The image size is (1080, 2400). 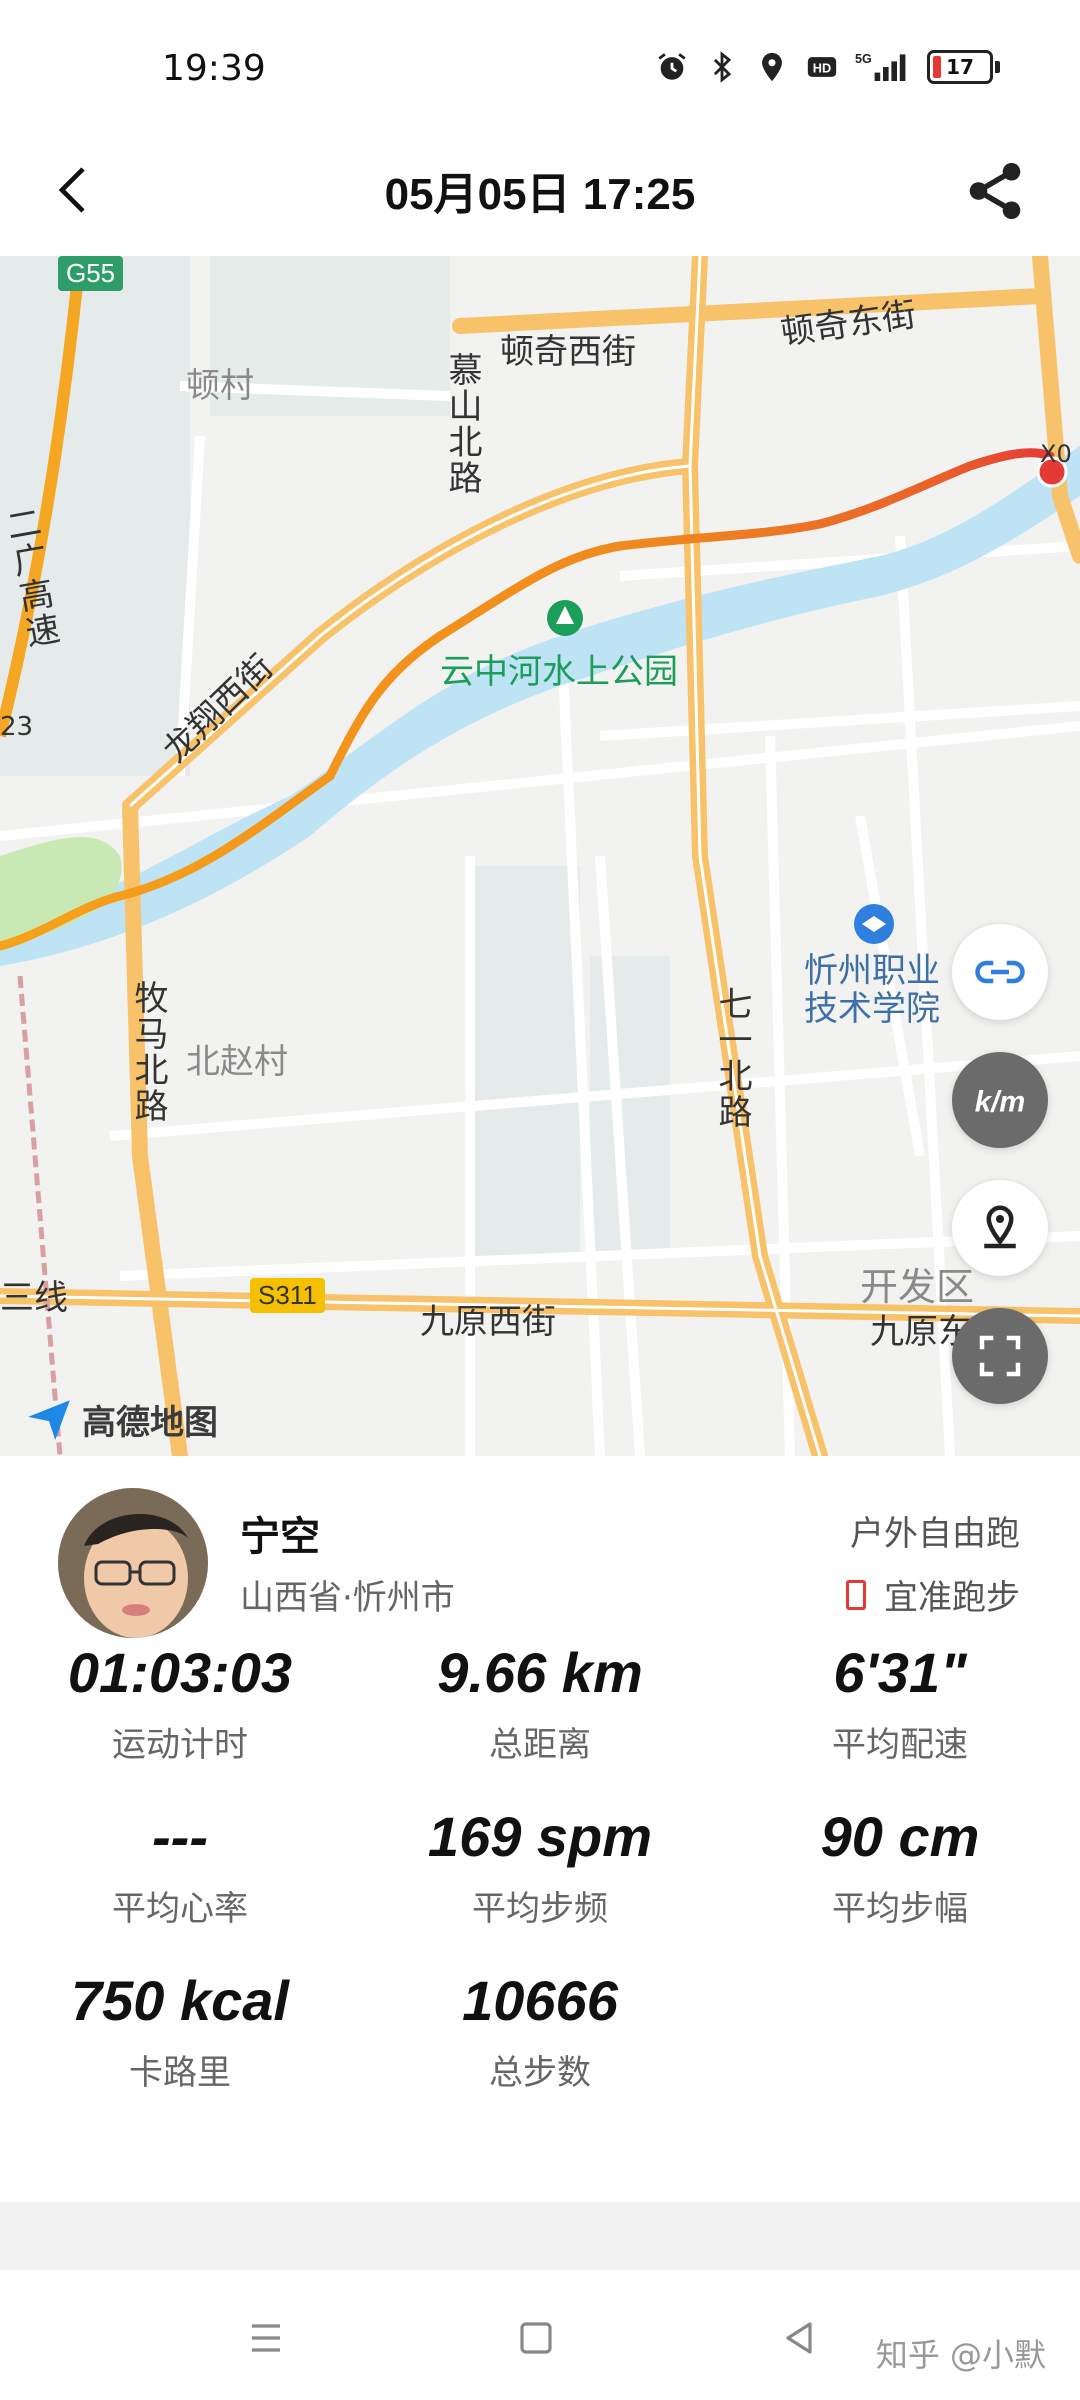 I want to click on hd-icon: HD, so click(x=822, y=67).